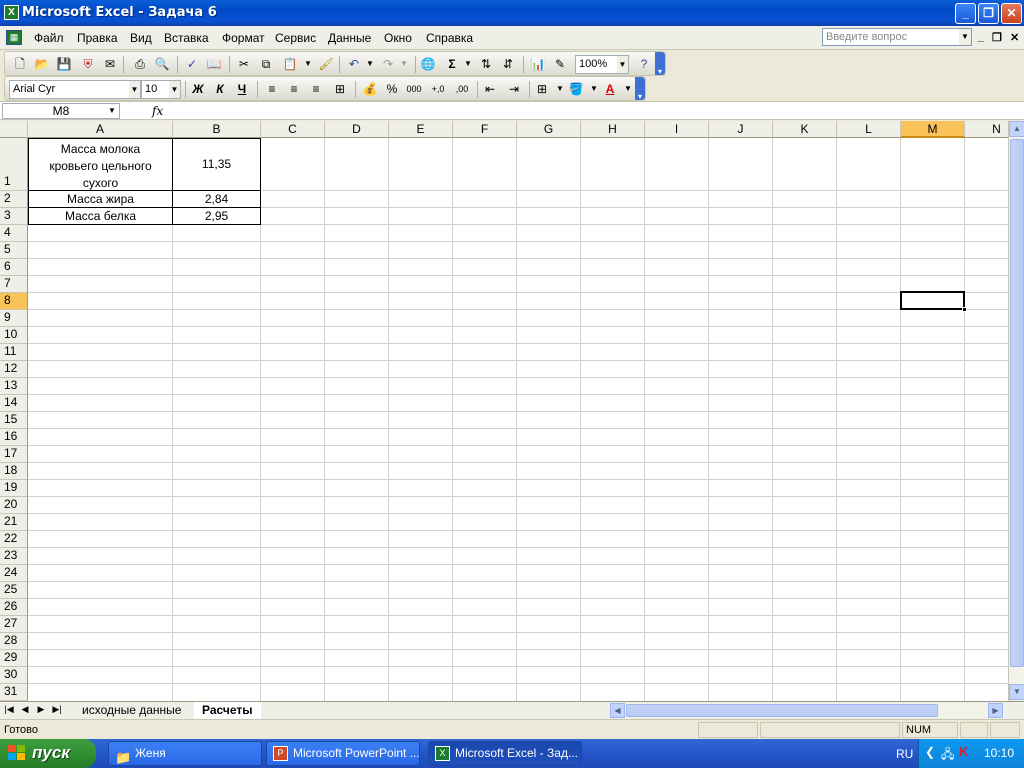 Image resolution: width=1024 pixels, height=768 pixels. I want to click on thousands-button: 000, so click(414, 89).